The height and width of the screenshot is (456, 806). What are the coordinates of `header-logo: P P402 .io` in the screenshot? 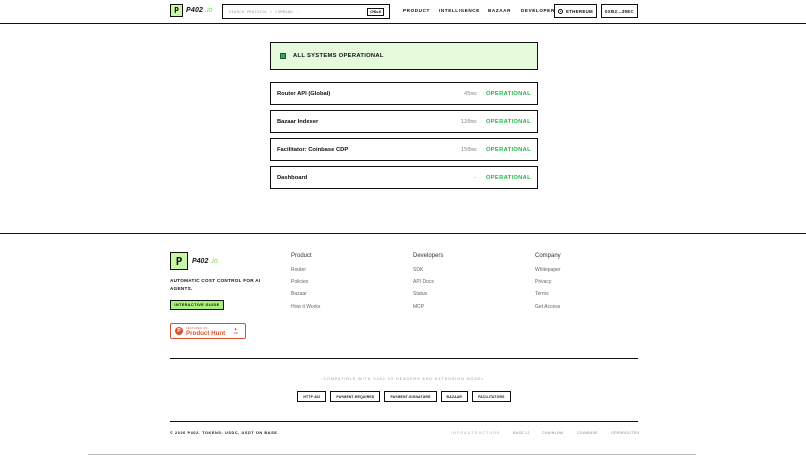 It's located at (191, 10).